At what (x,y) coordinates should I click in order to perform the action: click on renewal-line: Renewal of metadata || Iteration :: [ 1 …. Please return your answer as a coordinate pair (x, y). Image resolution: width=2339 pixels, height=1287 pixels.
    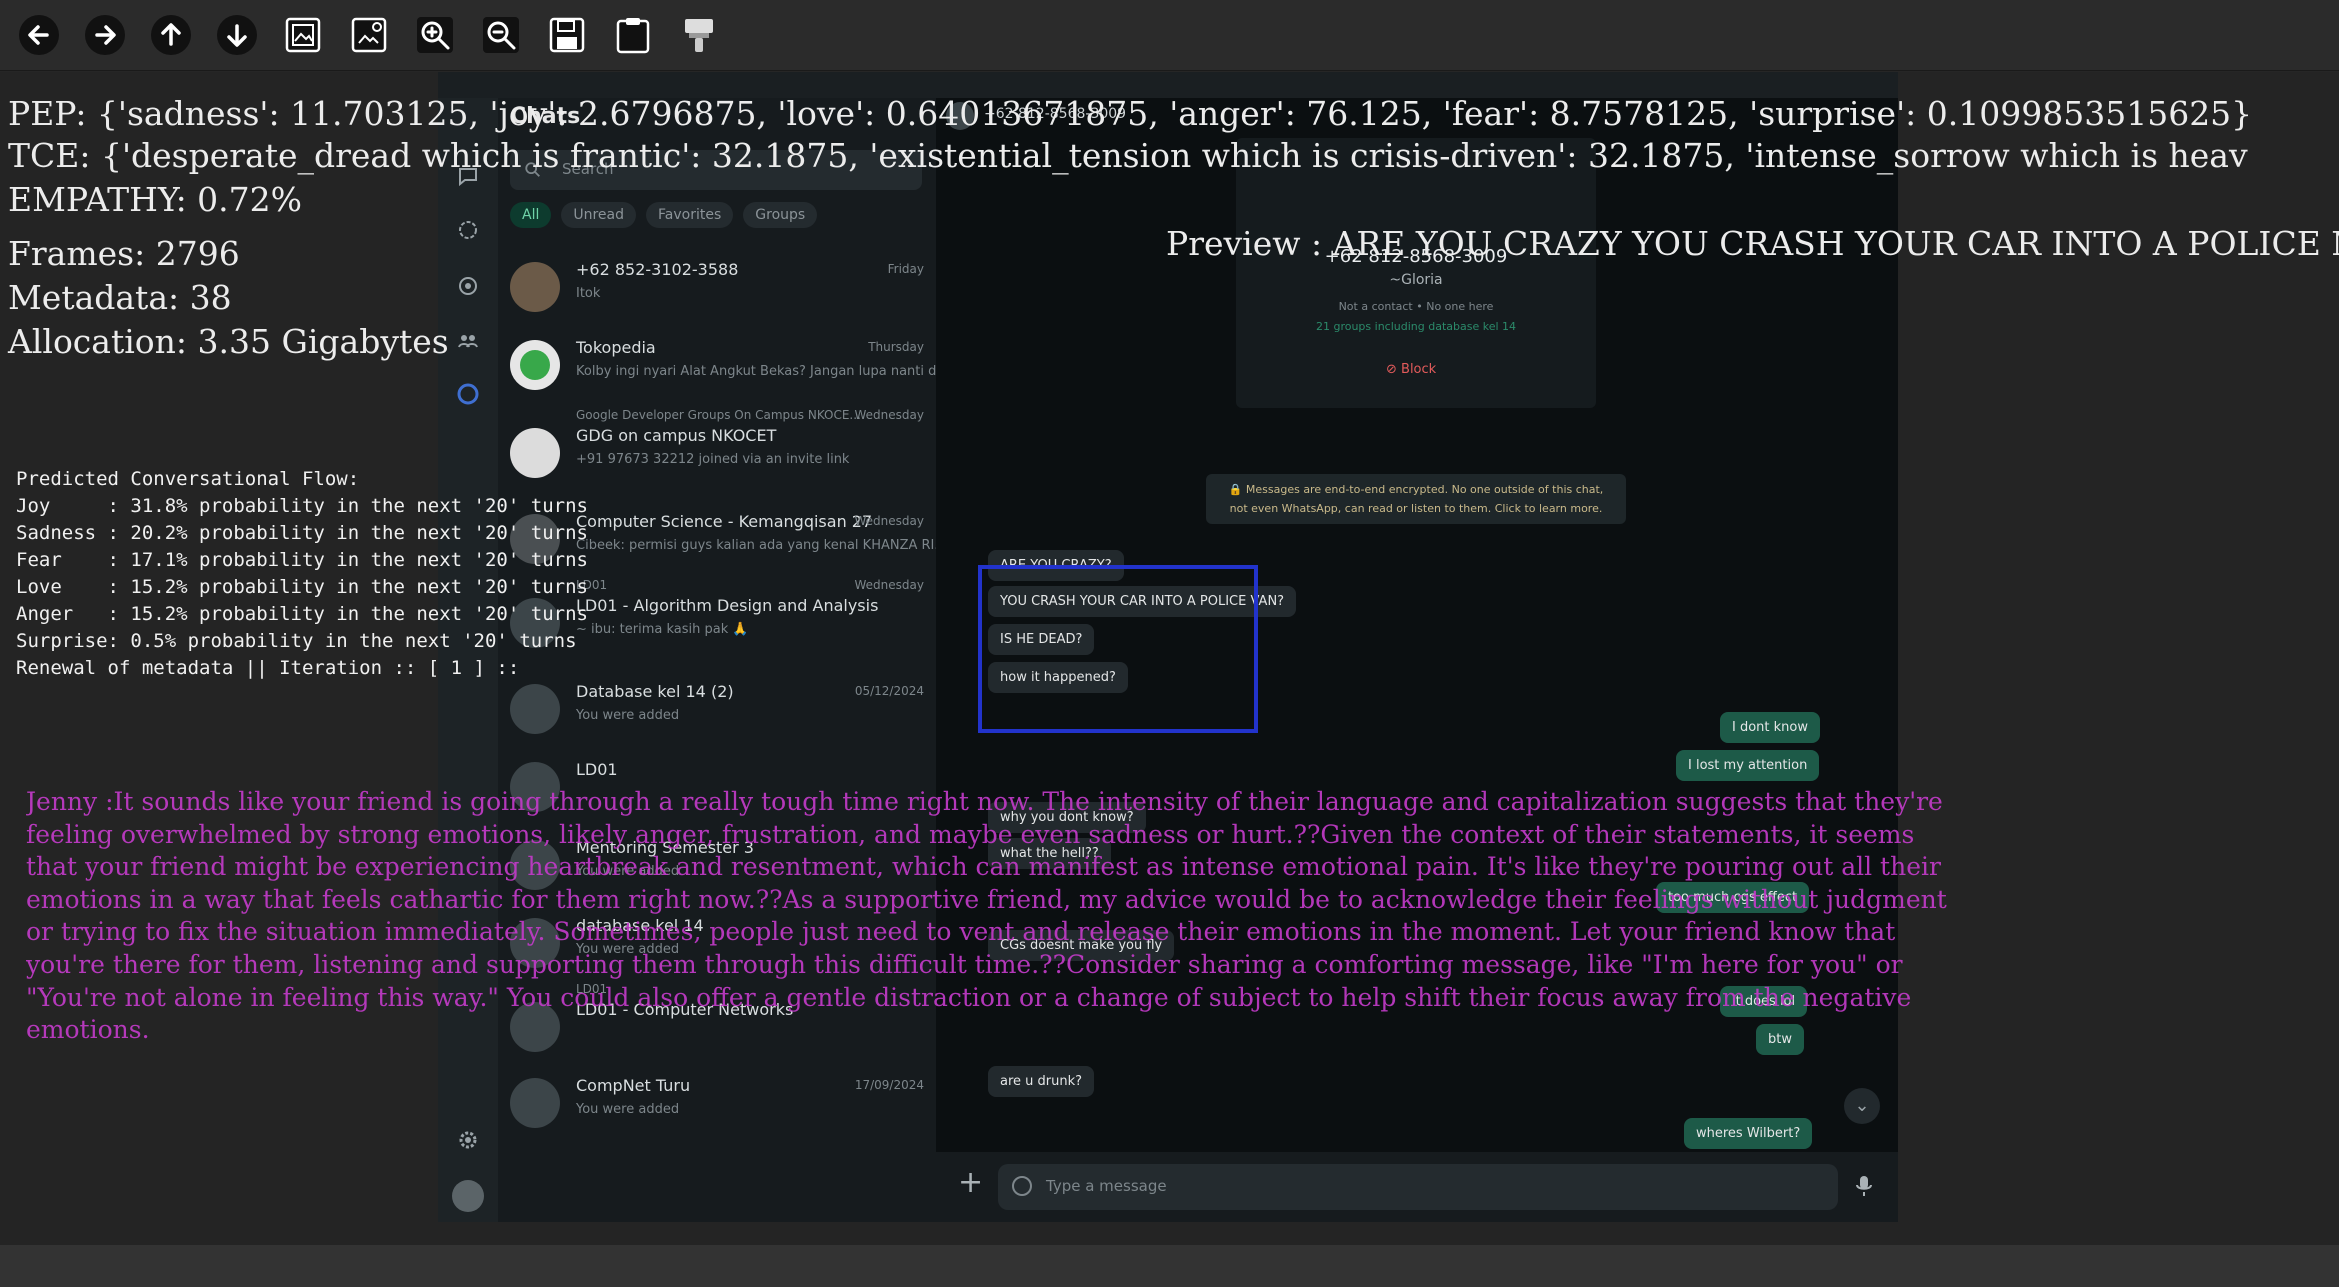
    Looking at the image, I should click on (268, 668).